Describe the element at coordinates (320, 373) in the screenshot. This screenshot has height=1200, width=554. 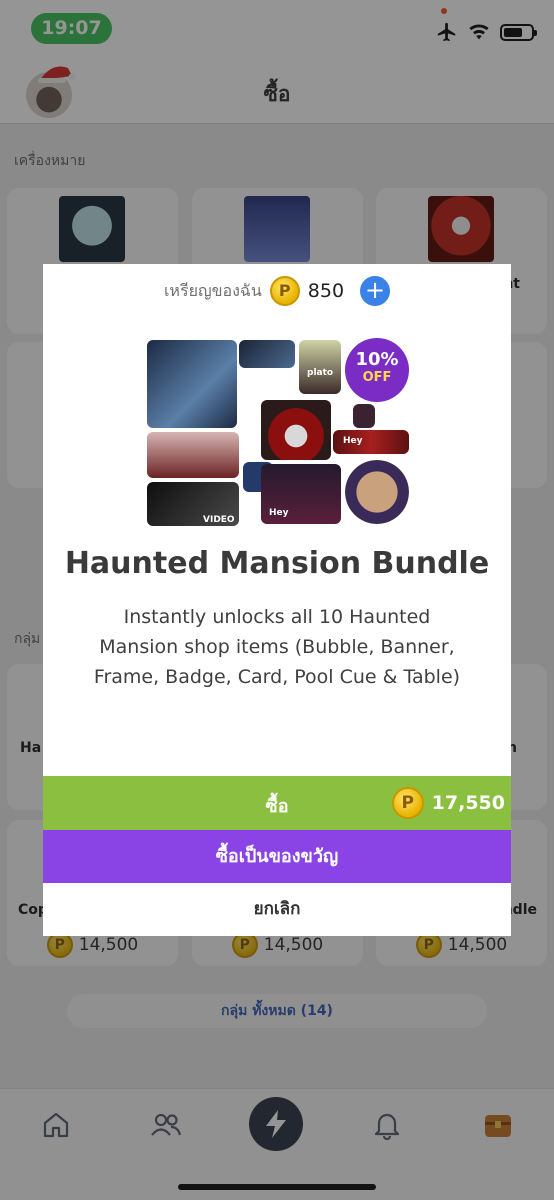
I see `plato-label: plato` at that location.